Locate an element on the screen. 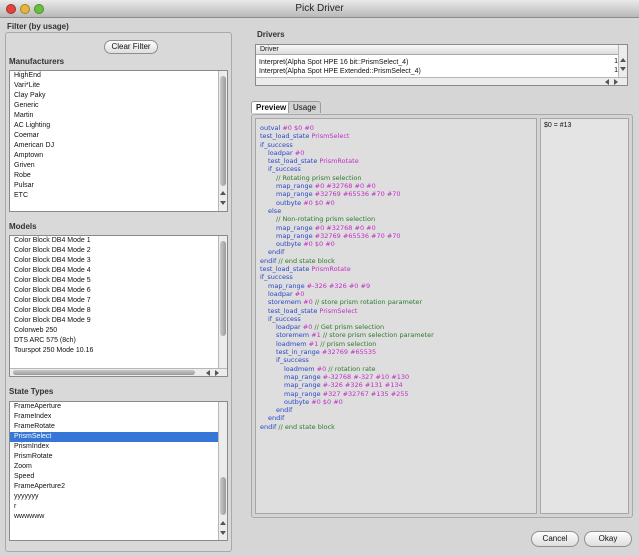 This screenshot has width=639, height=556. code-comment: // store prism selection parameter is located at coordinates (377, 335).